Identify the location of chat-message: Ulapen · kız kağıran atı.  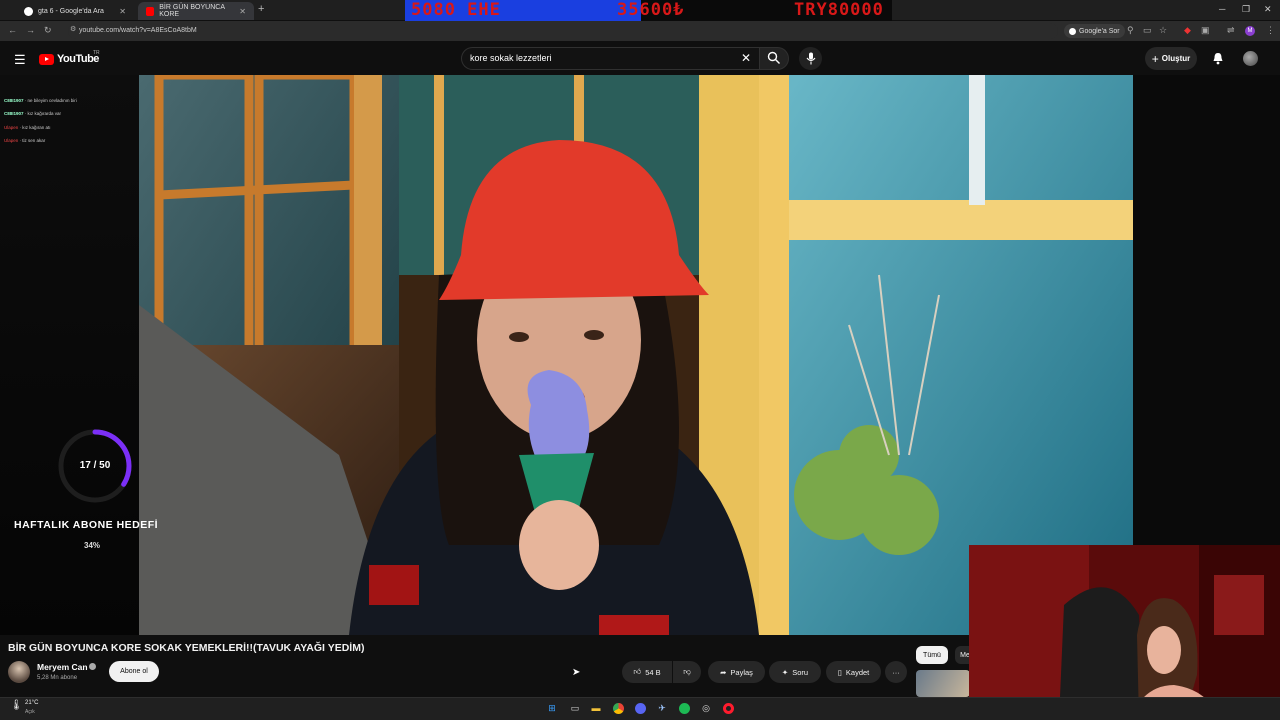
(27, 127).